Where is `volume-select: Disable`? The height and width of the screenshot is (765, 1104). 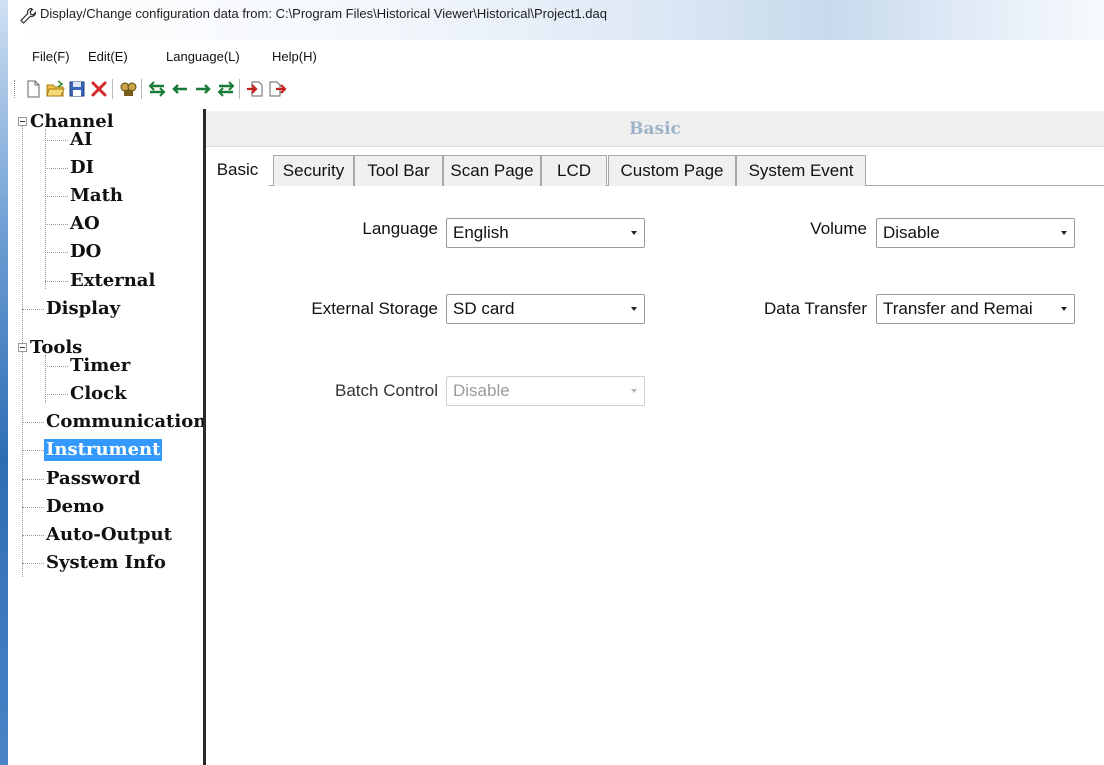 volume-select: Disable is located at coordinates (975, 233).